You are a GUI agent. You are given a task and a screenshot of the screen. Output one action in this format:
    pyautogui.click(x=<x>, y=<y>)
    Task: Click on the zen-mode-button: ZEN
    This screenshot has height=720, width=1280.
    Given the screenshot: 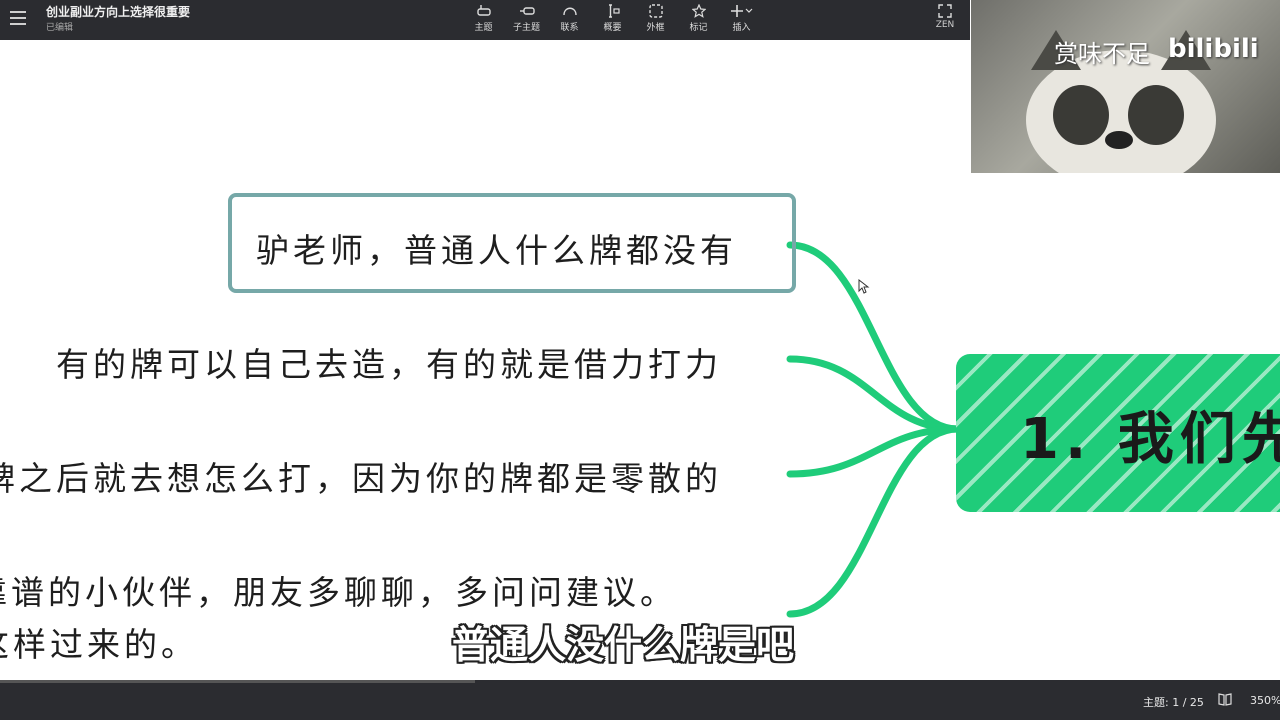 What is the action you would take?
    pyautogui.click(x=945, y=16)
    